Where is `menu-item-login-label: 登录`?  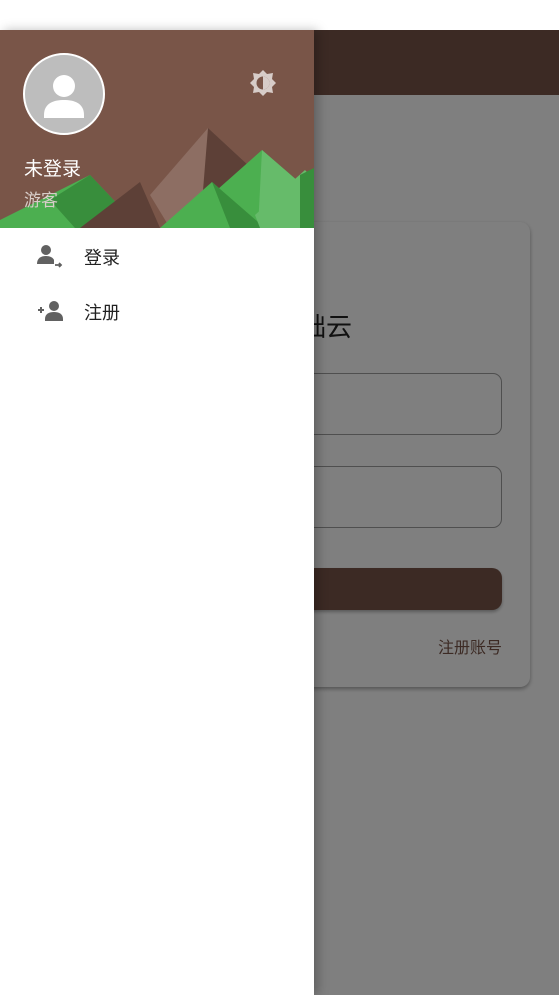 menu-item-login-label: 登录 is located at coordinates (102, 258).